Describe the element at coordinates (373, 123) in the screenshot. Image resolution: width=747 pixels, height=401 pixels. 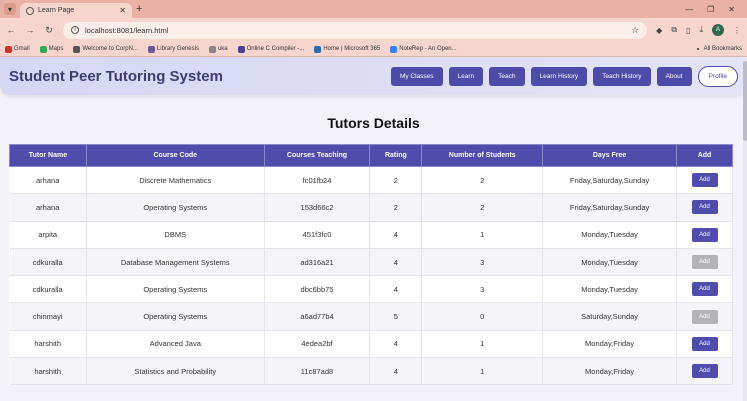
I see `page-title: Tutors Details` at that location.